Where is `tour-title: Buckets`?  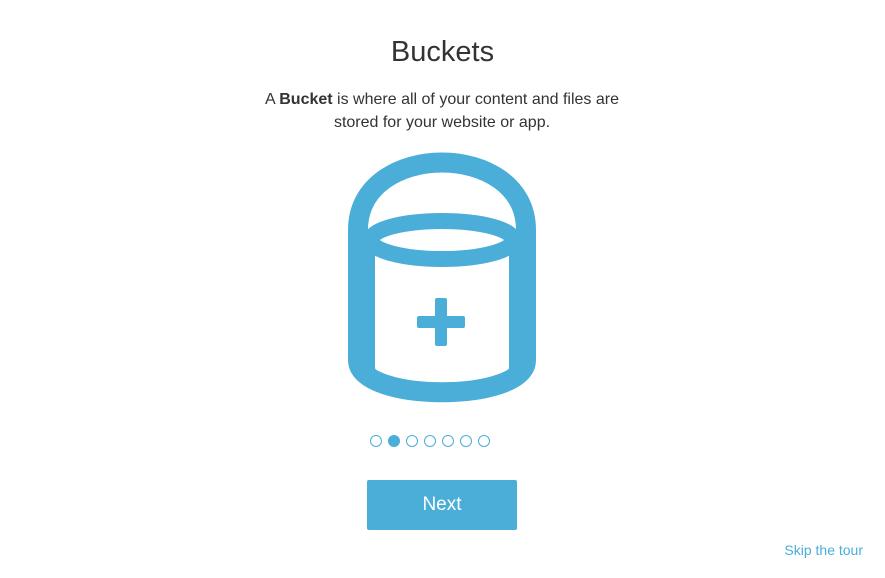
tour-title: Buckets is located at coordinates (442, 52).